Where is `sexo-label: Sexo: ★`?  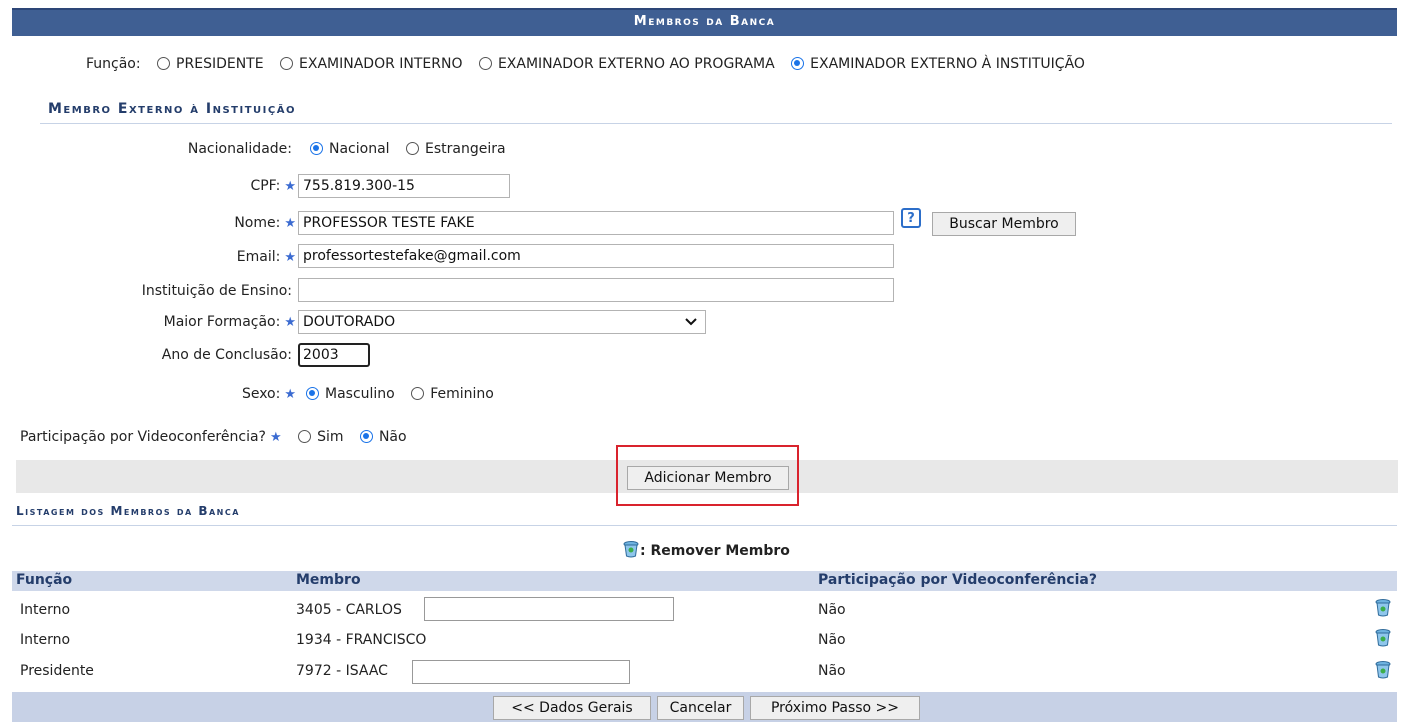
sexo-label: Sexo: ★ is located at coordinates (198, 394).